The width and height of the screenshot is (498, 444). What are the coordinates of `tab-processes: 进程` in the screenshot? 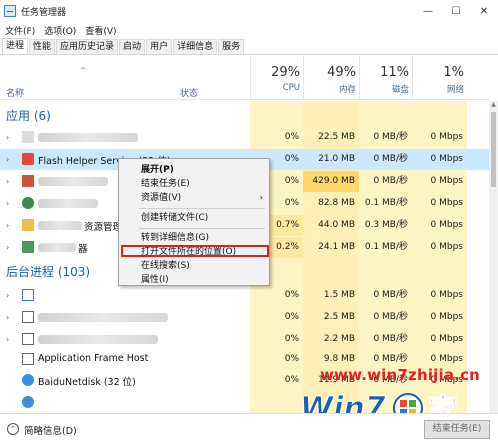 It's located at (15, 46).